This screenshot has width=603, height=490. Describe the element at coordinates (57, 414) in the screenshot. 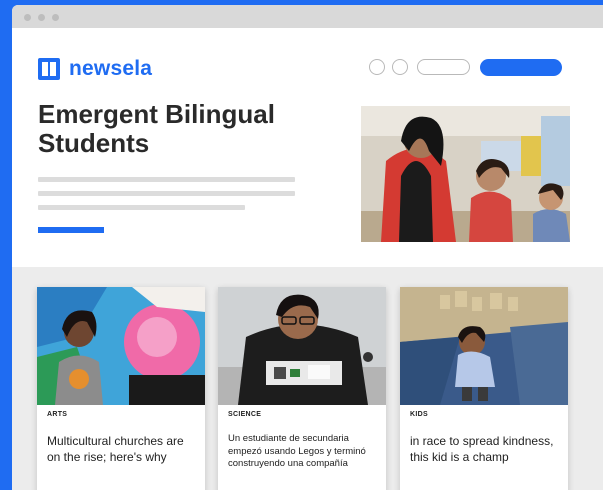

I see `article-category: ARTS` at that location.